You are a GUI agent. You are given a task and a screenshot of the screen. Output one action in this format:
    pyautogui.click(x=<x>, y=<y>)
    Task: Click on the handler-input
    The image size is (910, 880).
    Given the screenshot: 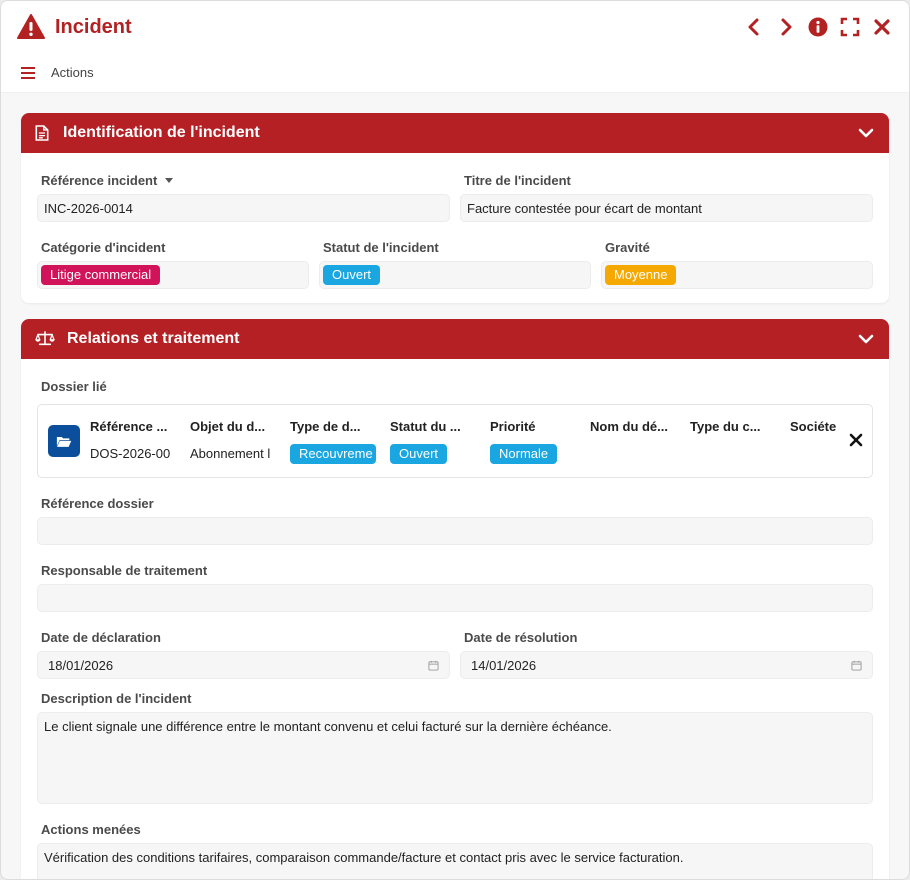 What is the action you would take?
    pyautogui.click(x=455, y=598)
    